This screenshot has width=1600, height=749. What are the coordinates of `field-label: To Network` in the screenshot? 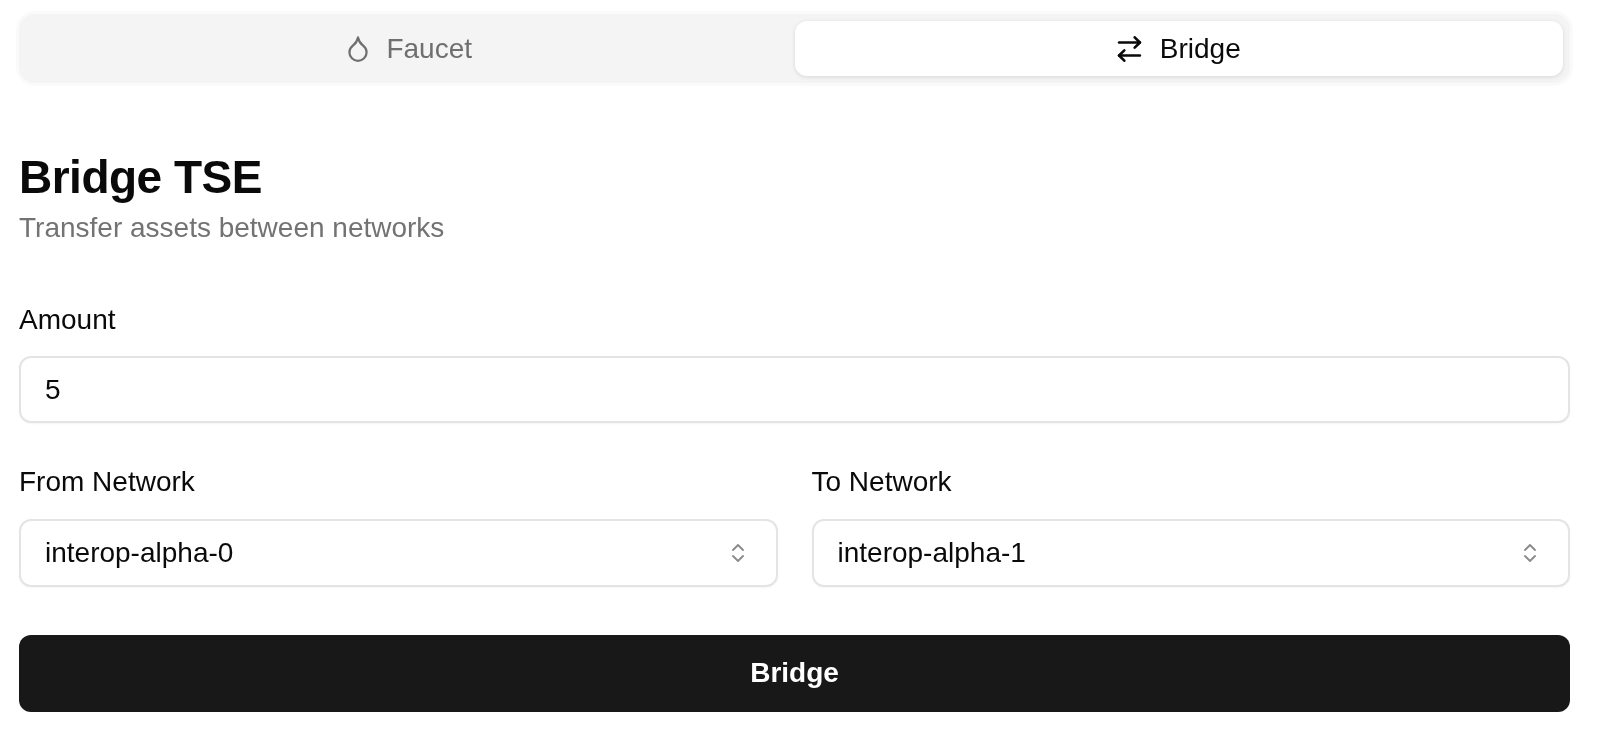 It's located at (881, 482).